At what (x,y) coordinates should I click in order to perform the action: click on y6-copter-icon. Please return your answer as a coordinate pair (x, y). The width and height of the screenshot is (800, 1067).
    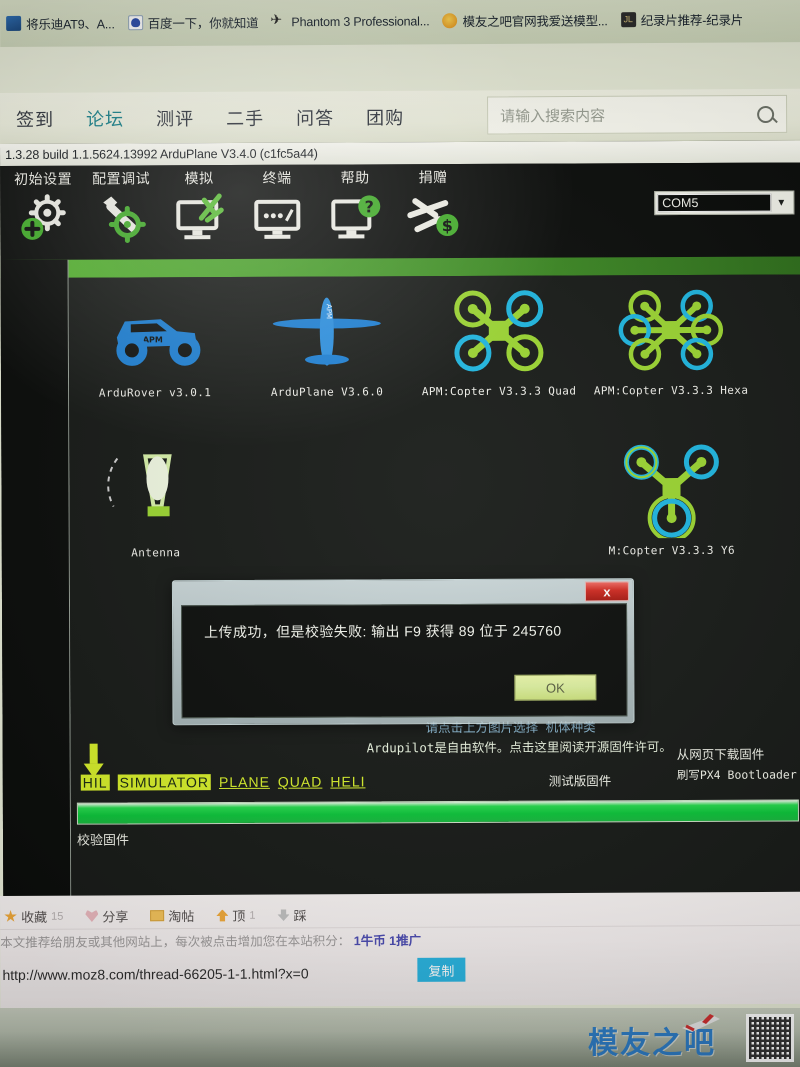
    Looking at the image, I should click on (671, 490).